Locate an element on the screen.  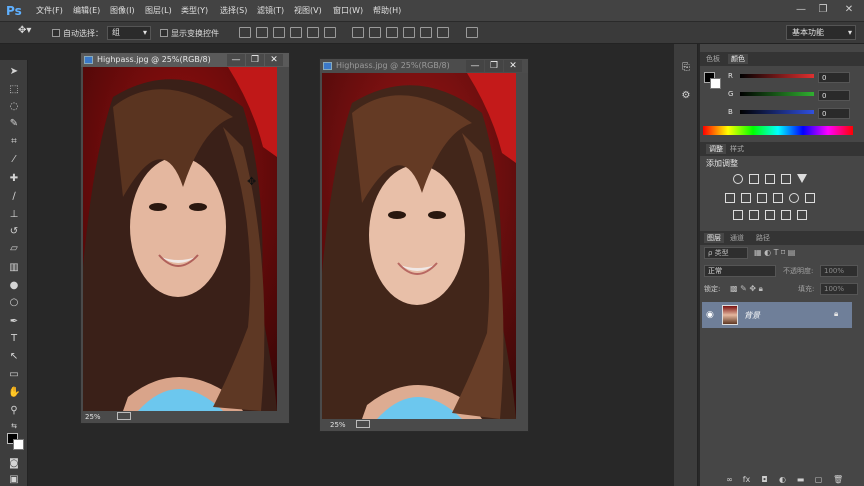
new-layer-icon: ▢ is located at coordinates (818, 480).